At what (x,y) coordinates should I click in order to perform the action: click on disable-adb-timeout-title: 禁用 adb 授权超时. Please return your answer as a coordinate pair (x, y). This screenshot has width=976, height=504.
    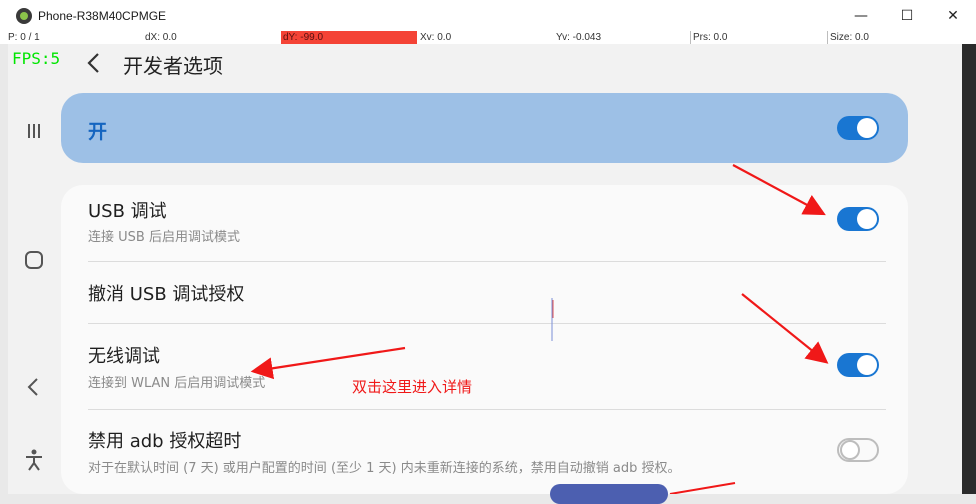
    Looking at the image, I should click on (165, 441).